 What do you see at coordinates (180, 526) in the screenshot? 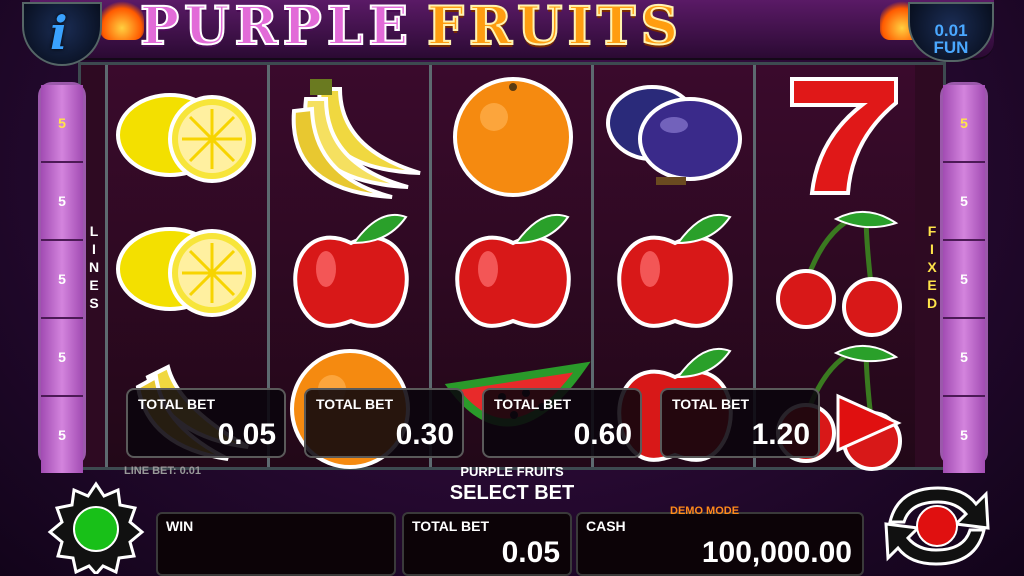
I see `win-label: WIN` at bounding box center [180, 526].